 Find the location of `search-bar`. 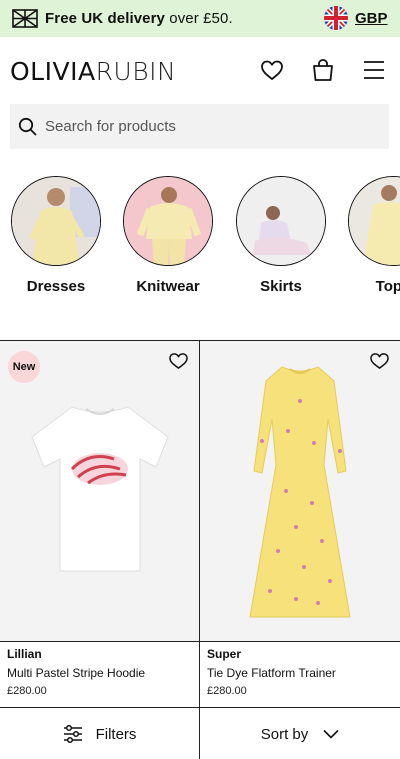

search-bar is located at coordinates (199, 126).